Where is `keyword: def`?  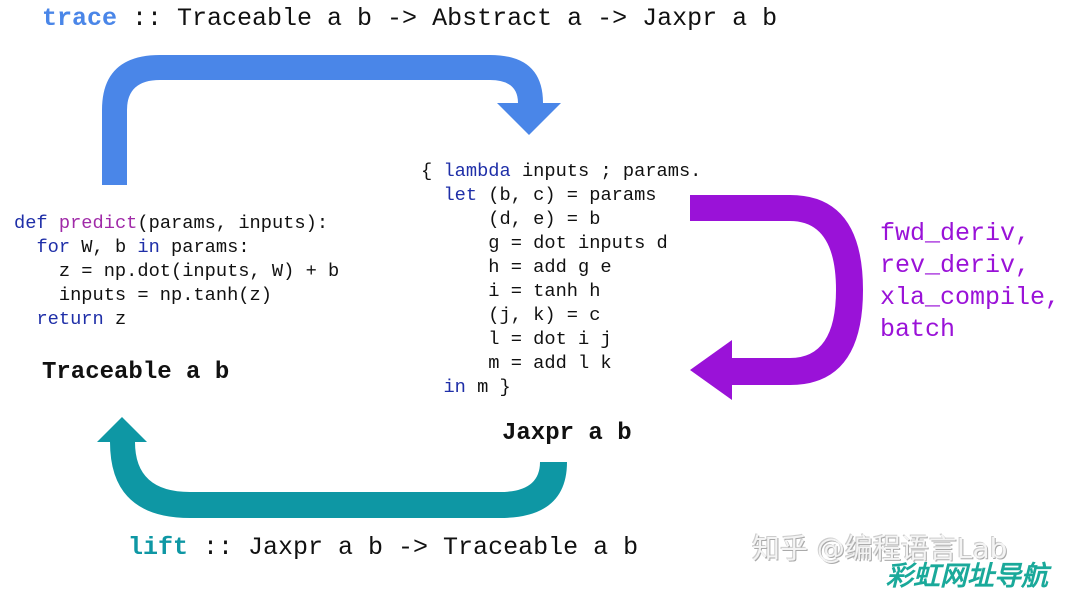
keyword: def is located at coordinates (31, 223).